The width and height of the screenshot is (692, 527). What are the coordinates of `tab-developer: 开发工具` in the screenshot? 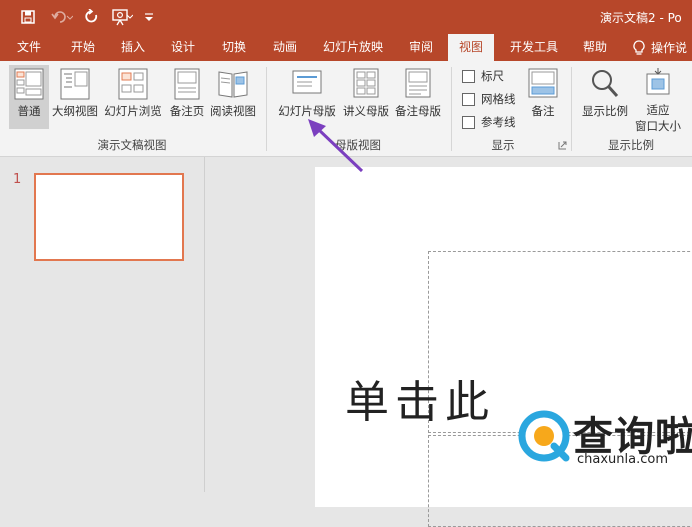 It's located at (534, 47).